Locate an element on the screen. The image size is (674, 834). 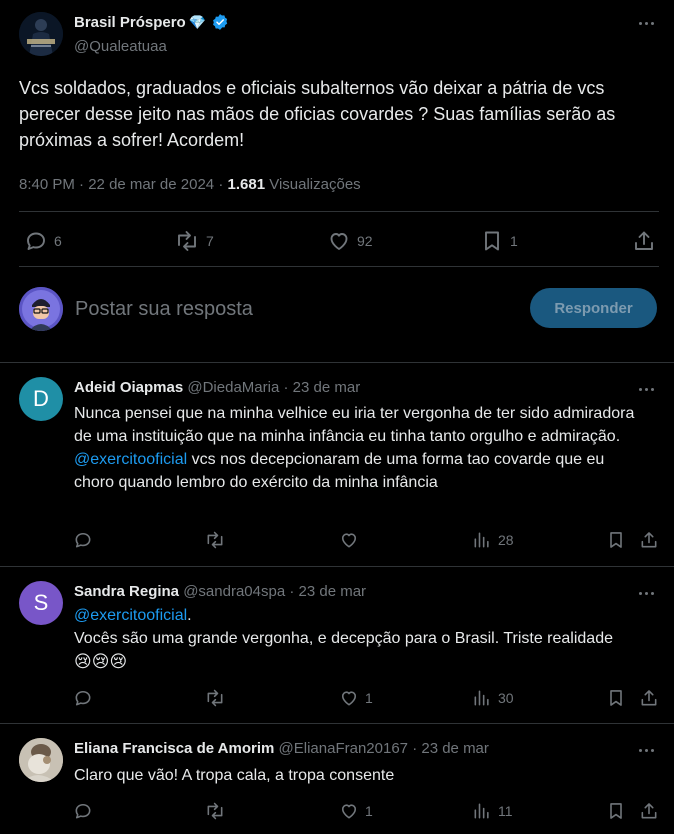
reply-avatar: S is located at coordinates (41, 603).